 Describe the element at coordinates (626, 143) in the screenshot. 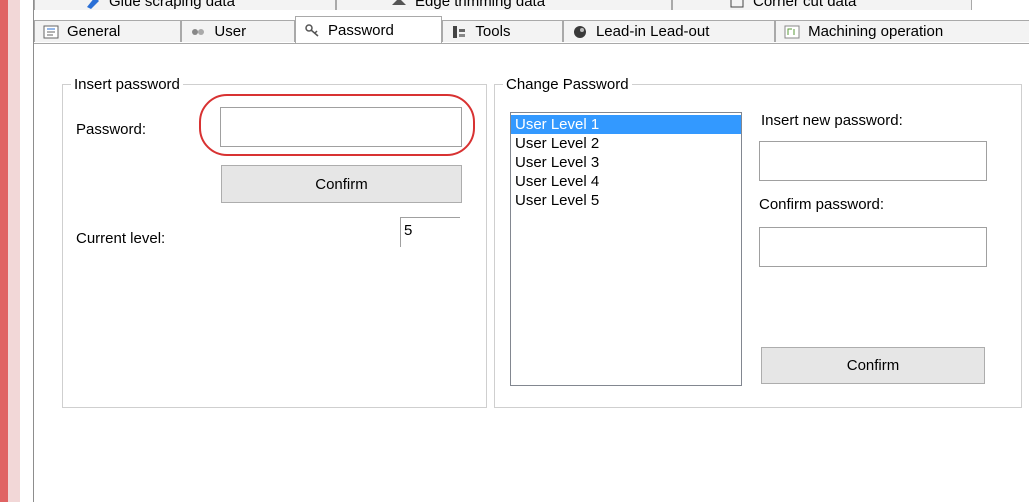

I see `list-item-user-level-2: User Level 2` at that location.